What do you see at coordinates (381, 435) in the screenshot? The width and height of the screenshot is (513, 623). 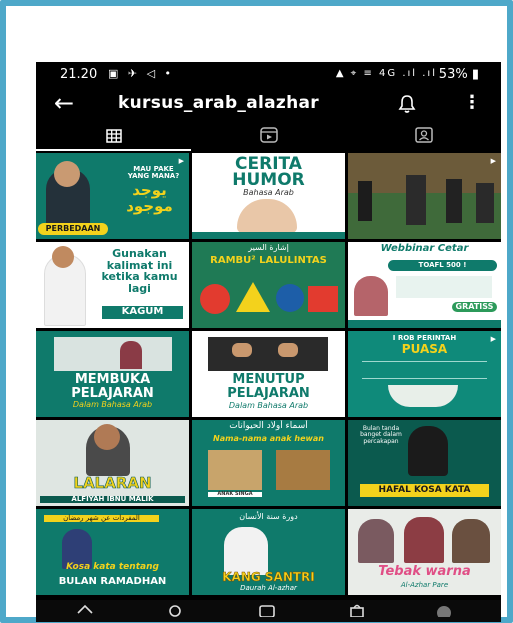 I see `post-top-text: Bulan tanda banget dalam percakapan` at bounding box center [381, 435].